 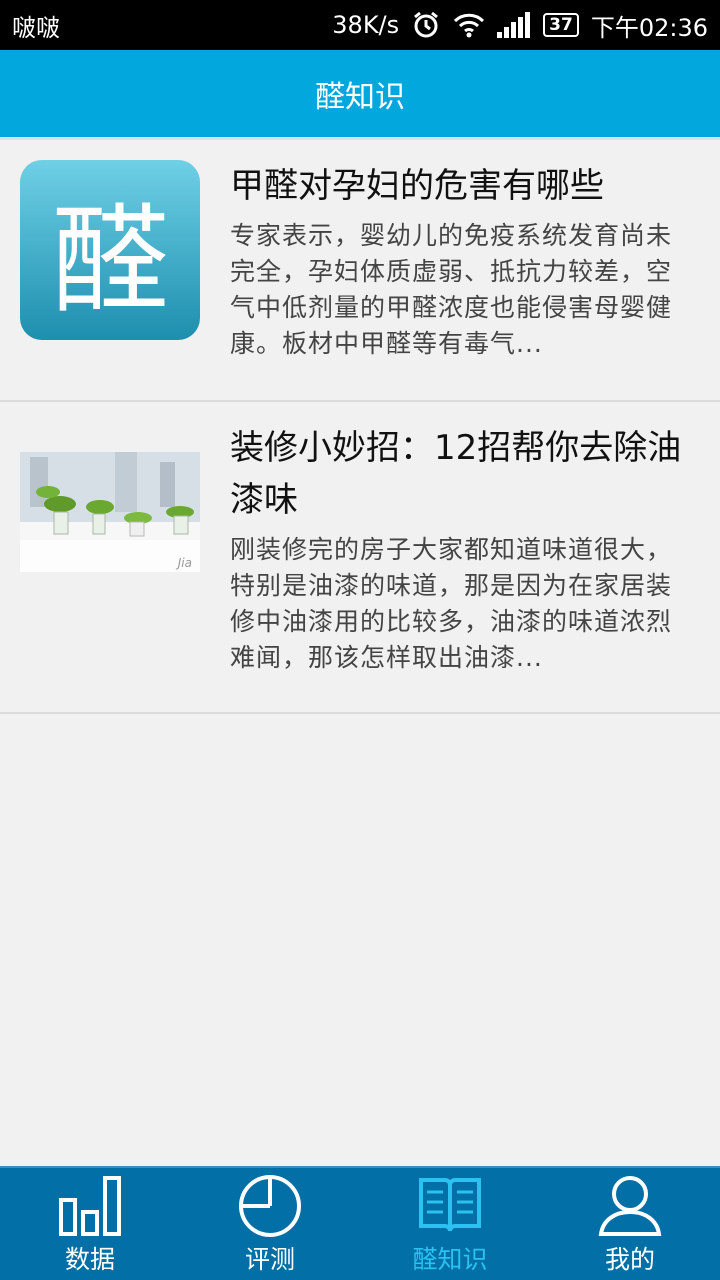 What do you see at coordinates (269, 1259) in the screenshot?
I see `tab-label: 评测` at bounding box center [269, 1259].